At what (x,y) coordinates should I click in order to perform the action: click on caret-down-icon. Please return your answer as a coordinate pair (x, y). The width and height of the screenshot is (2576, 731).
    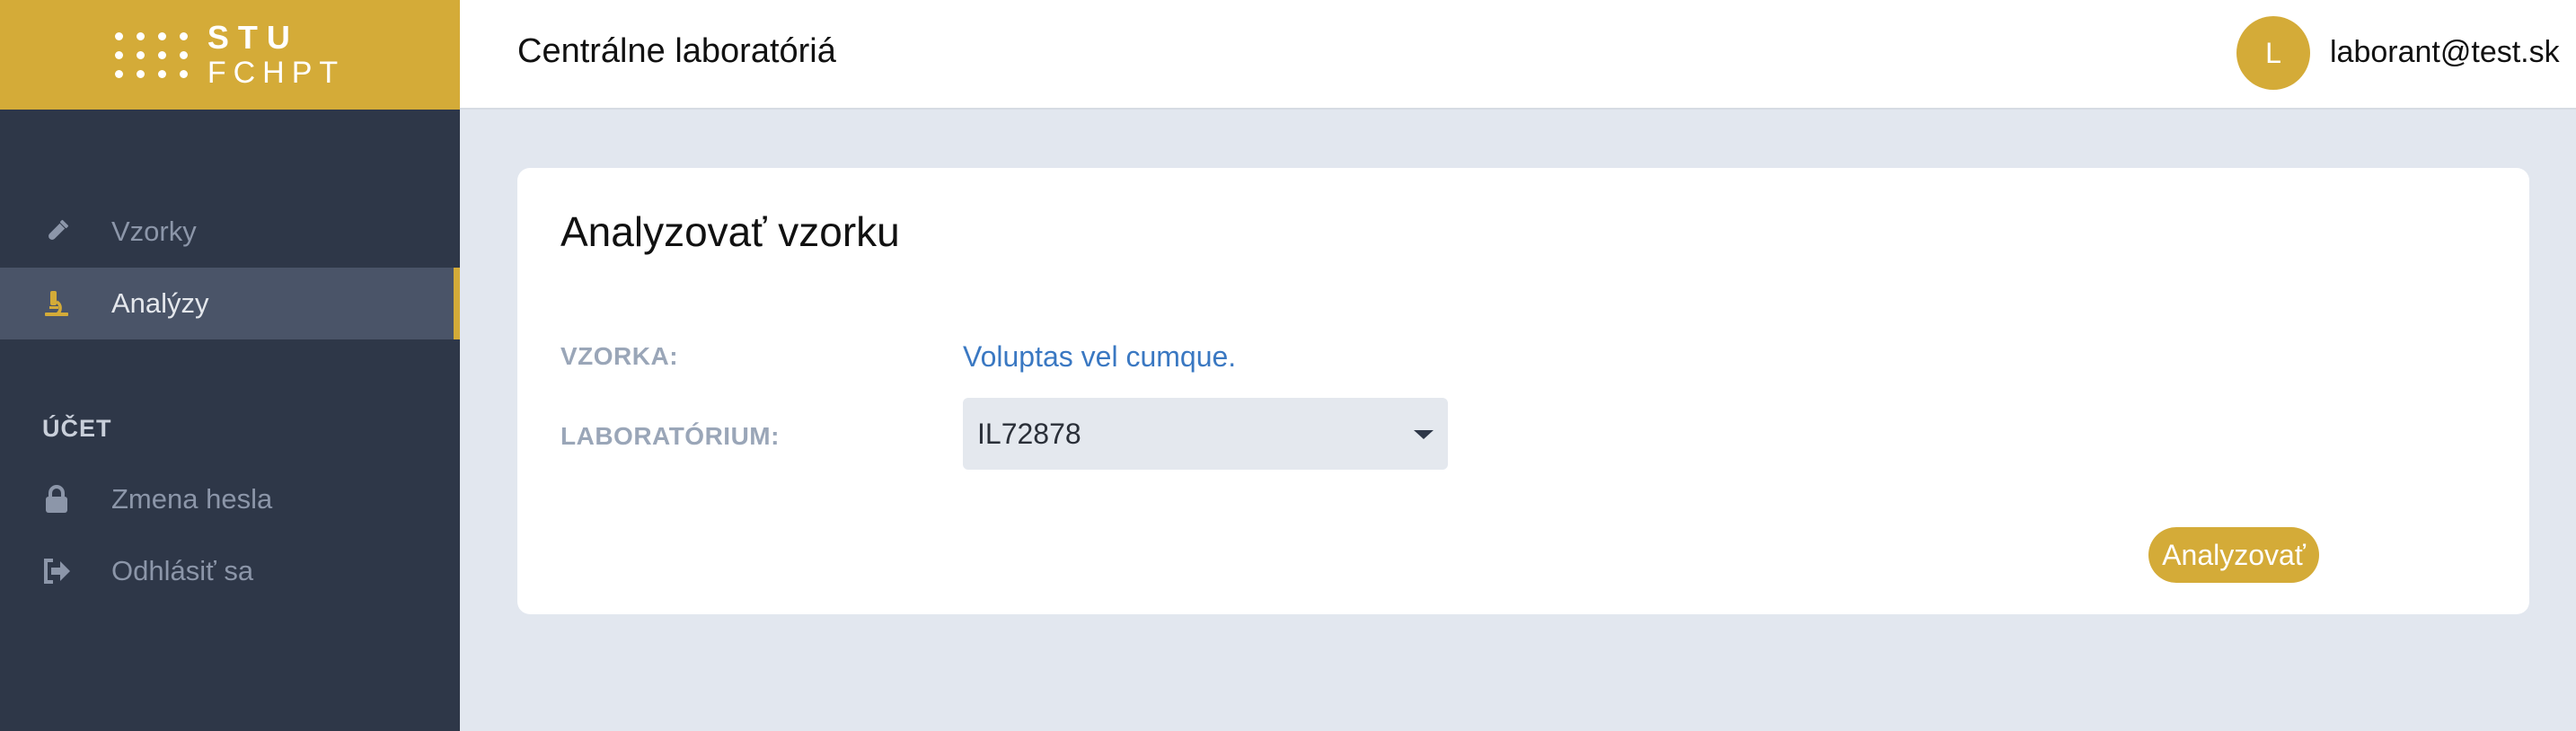
    Looking at the image, I should click on (1424, 434).